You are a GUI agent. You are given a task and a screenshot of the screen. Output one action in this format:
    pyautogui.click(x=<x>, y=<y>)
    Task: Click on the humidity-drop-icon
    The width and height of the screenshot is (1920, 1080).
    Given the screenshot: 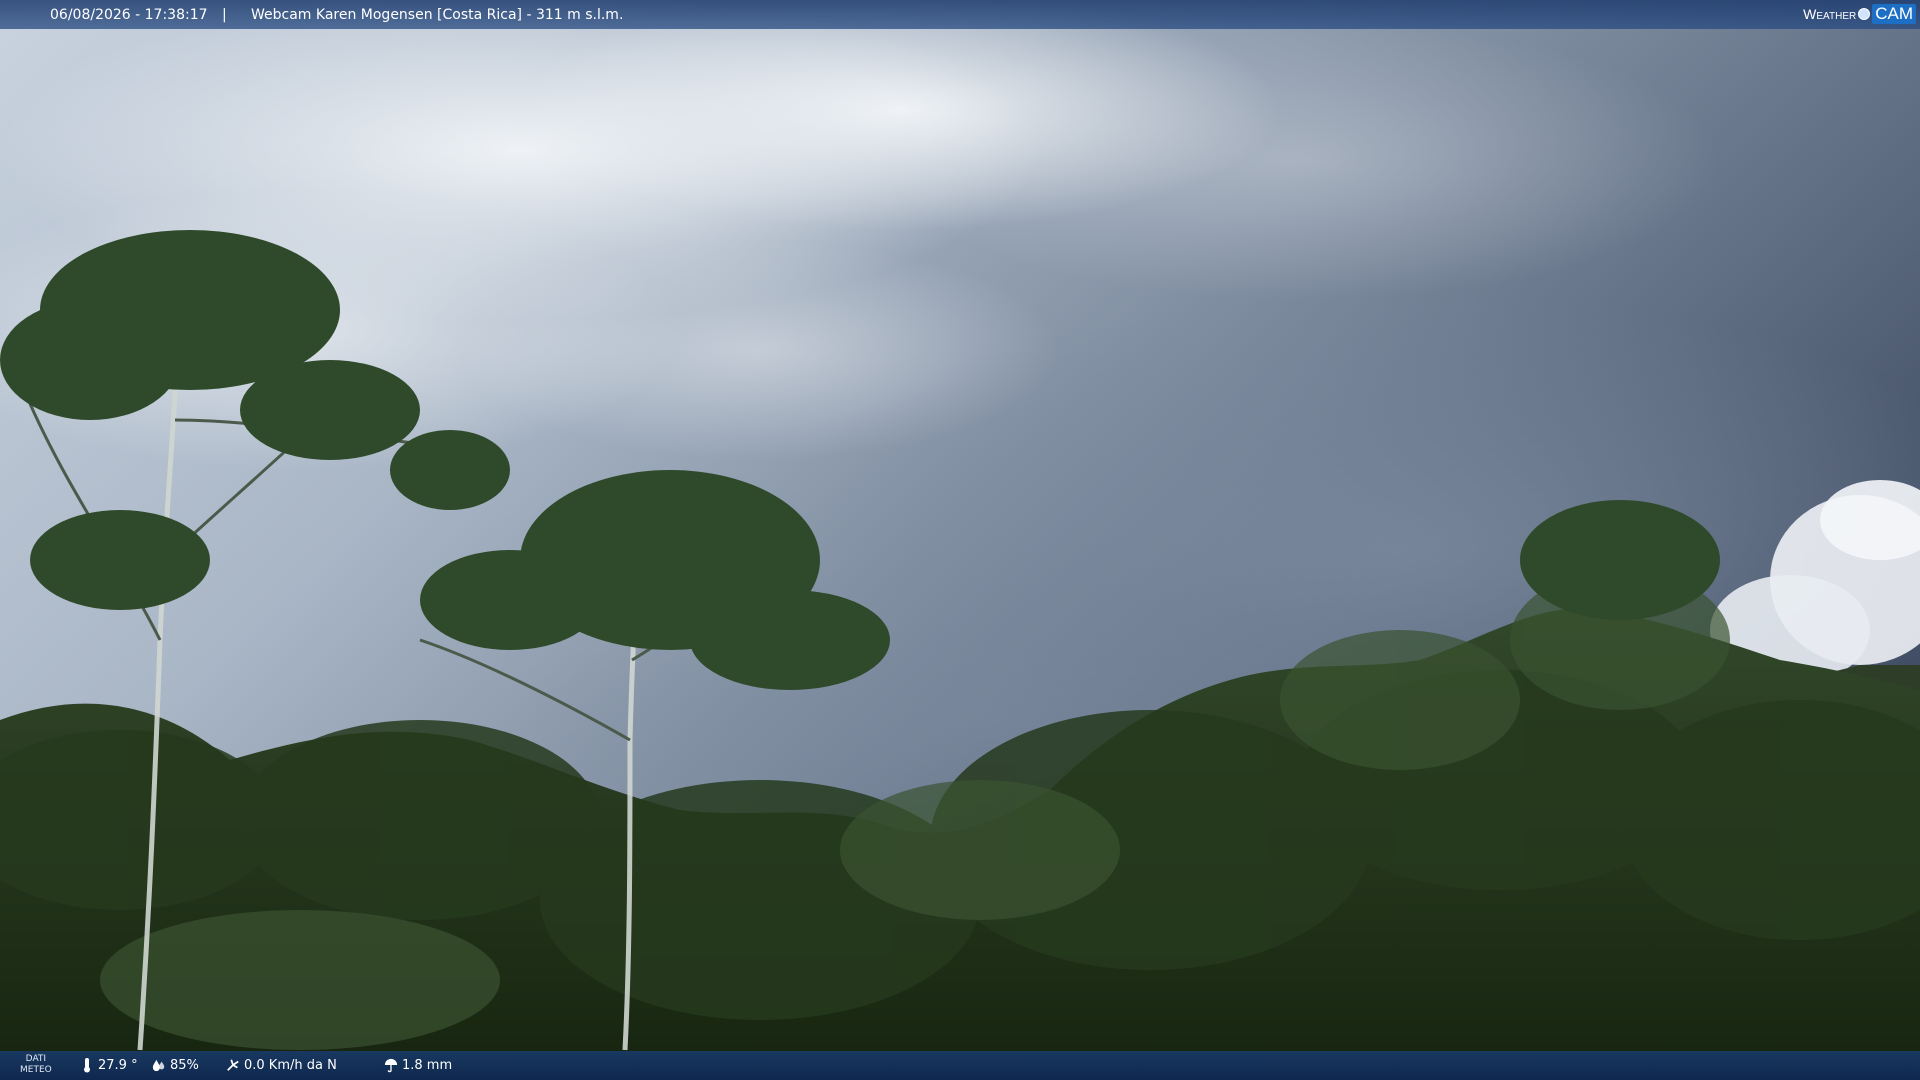 What is the action you would take?
    pyautogui.click(x=158, y=1065)
    